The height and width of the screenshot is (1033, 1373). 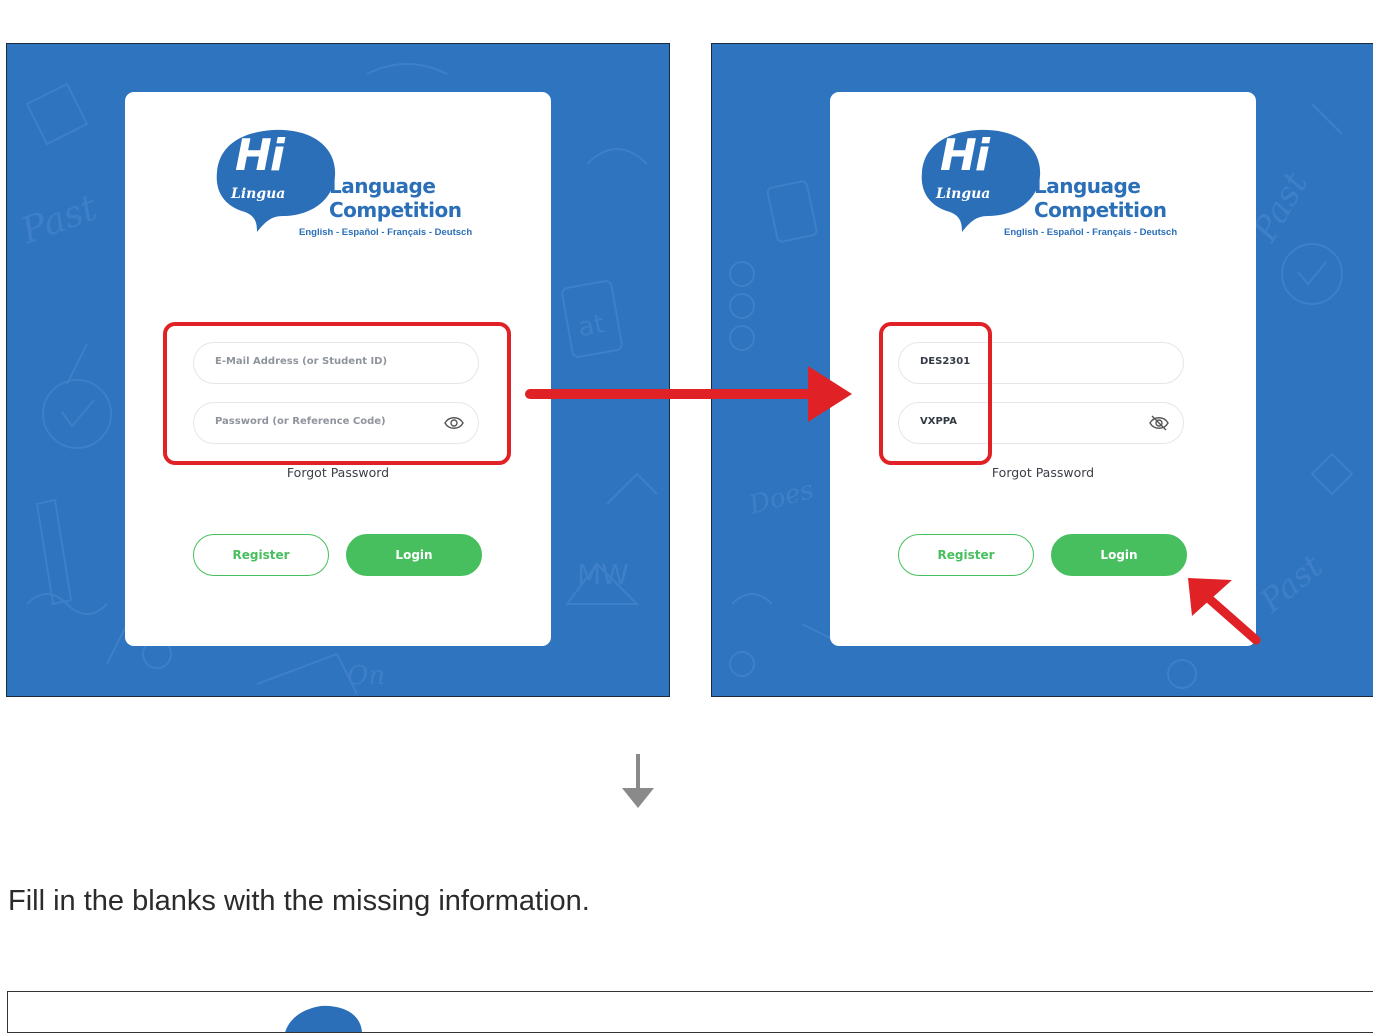 What do you see at coordinates (323, 1018) in the screenshot?
I see `hi-lingua-logo-partial` at bounding box center [323, 1018].